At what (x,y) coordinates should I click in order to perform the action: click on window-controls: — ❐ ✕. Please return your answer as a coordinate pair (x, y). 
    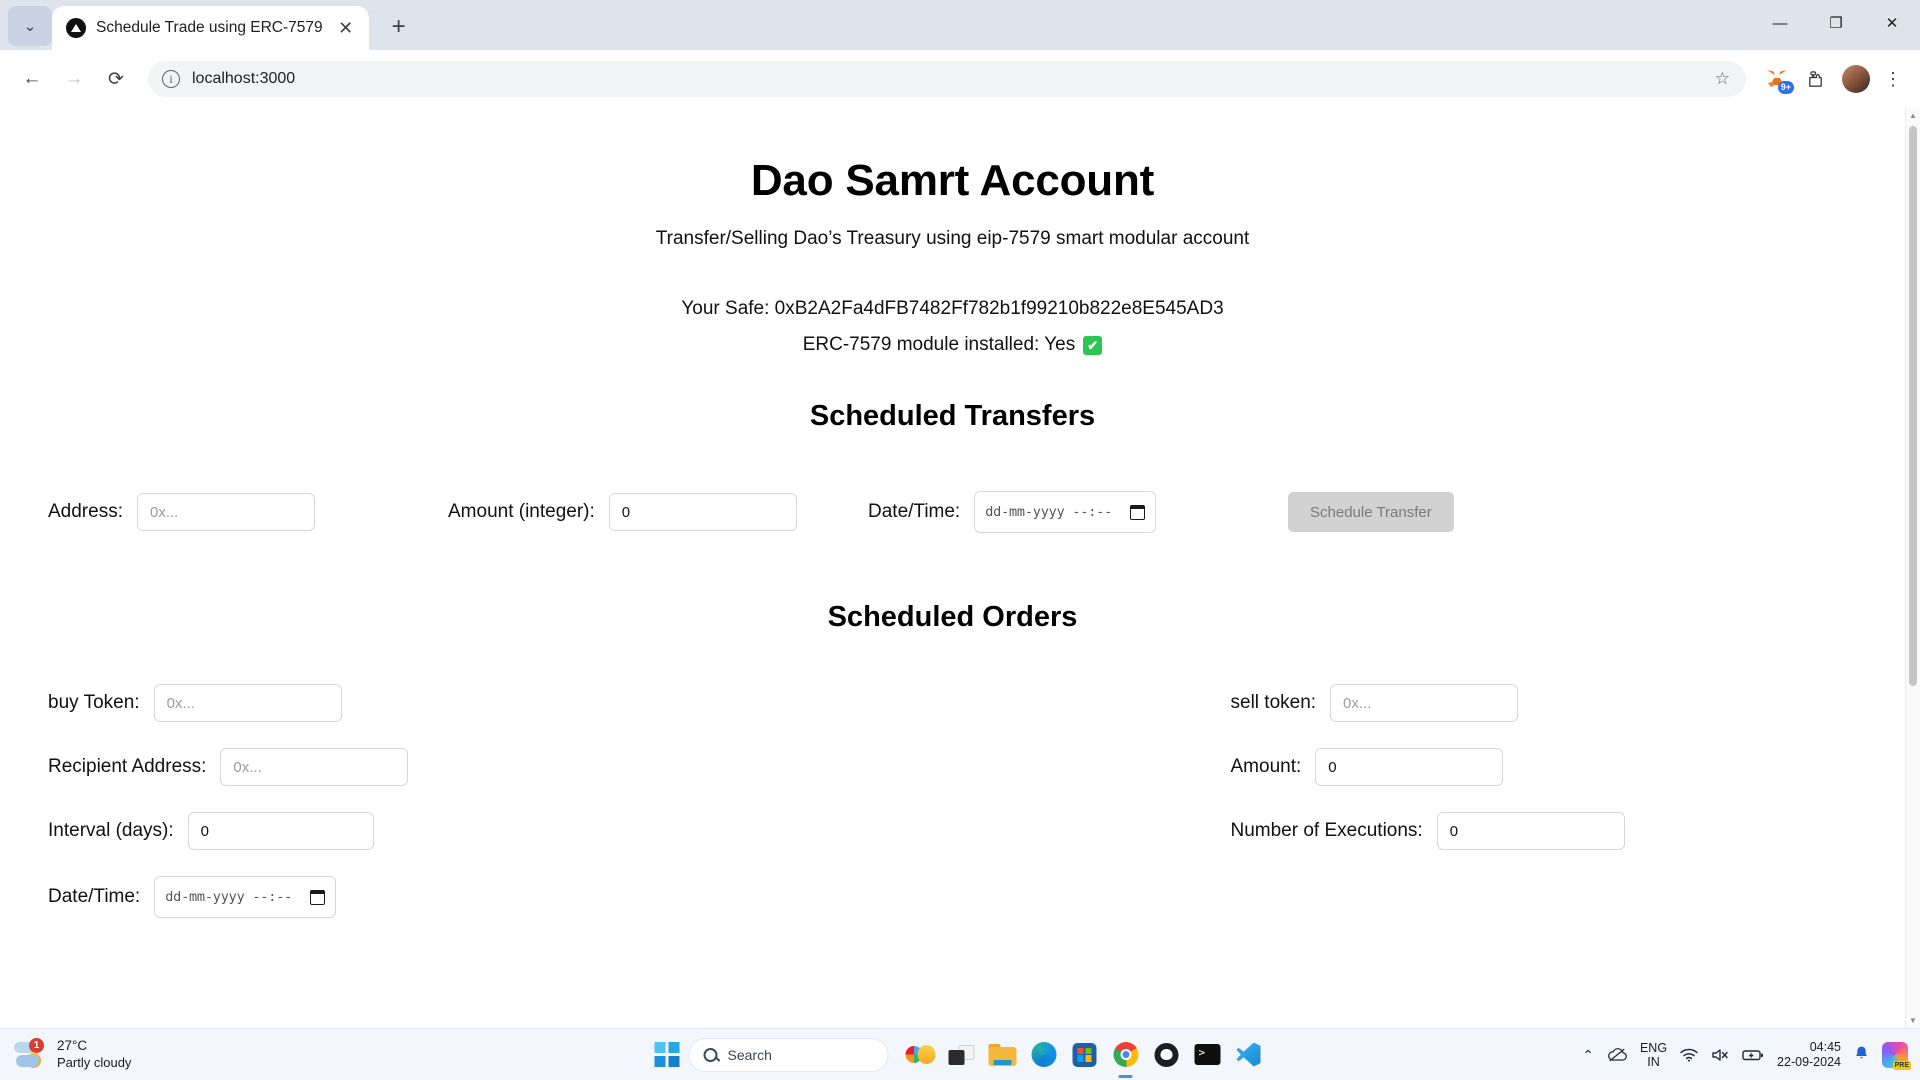
    Looking at the image, I should click on (1836, 23).